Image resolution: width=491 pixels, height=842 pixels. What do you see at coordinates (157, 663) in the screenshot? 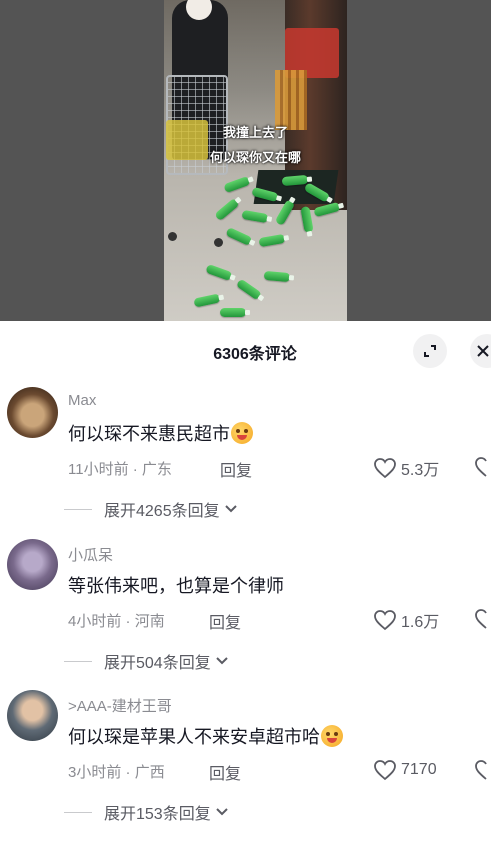
I see `expand-replies-label: 展开504条回复` at bounding box center [157, 663].